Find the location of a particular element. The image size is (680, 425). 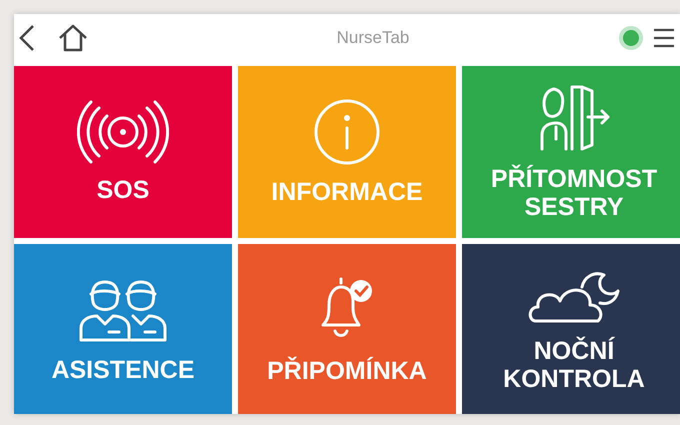

menu-icon is located at coordinates (665, 38).